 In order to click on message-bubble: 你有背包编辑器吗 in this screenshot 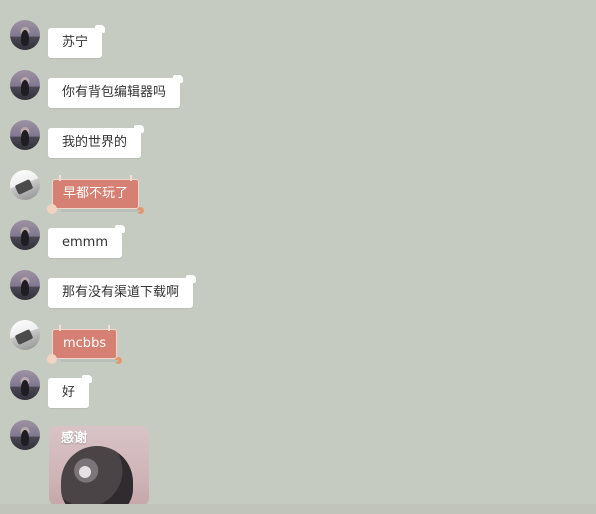, I will do `click(116, 91)`.